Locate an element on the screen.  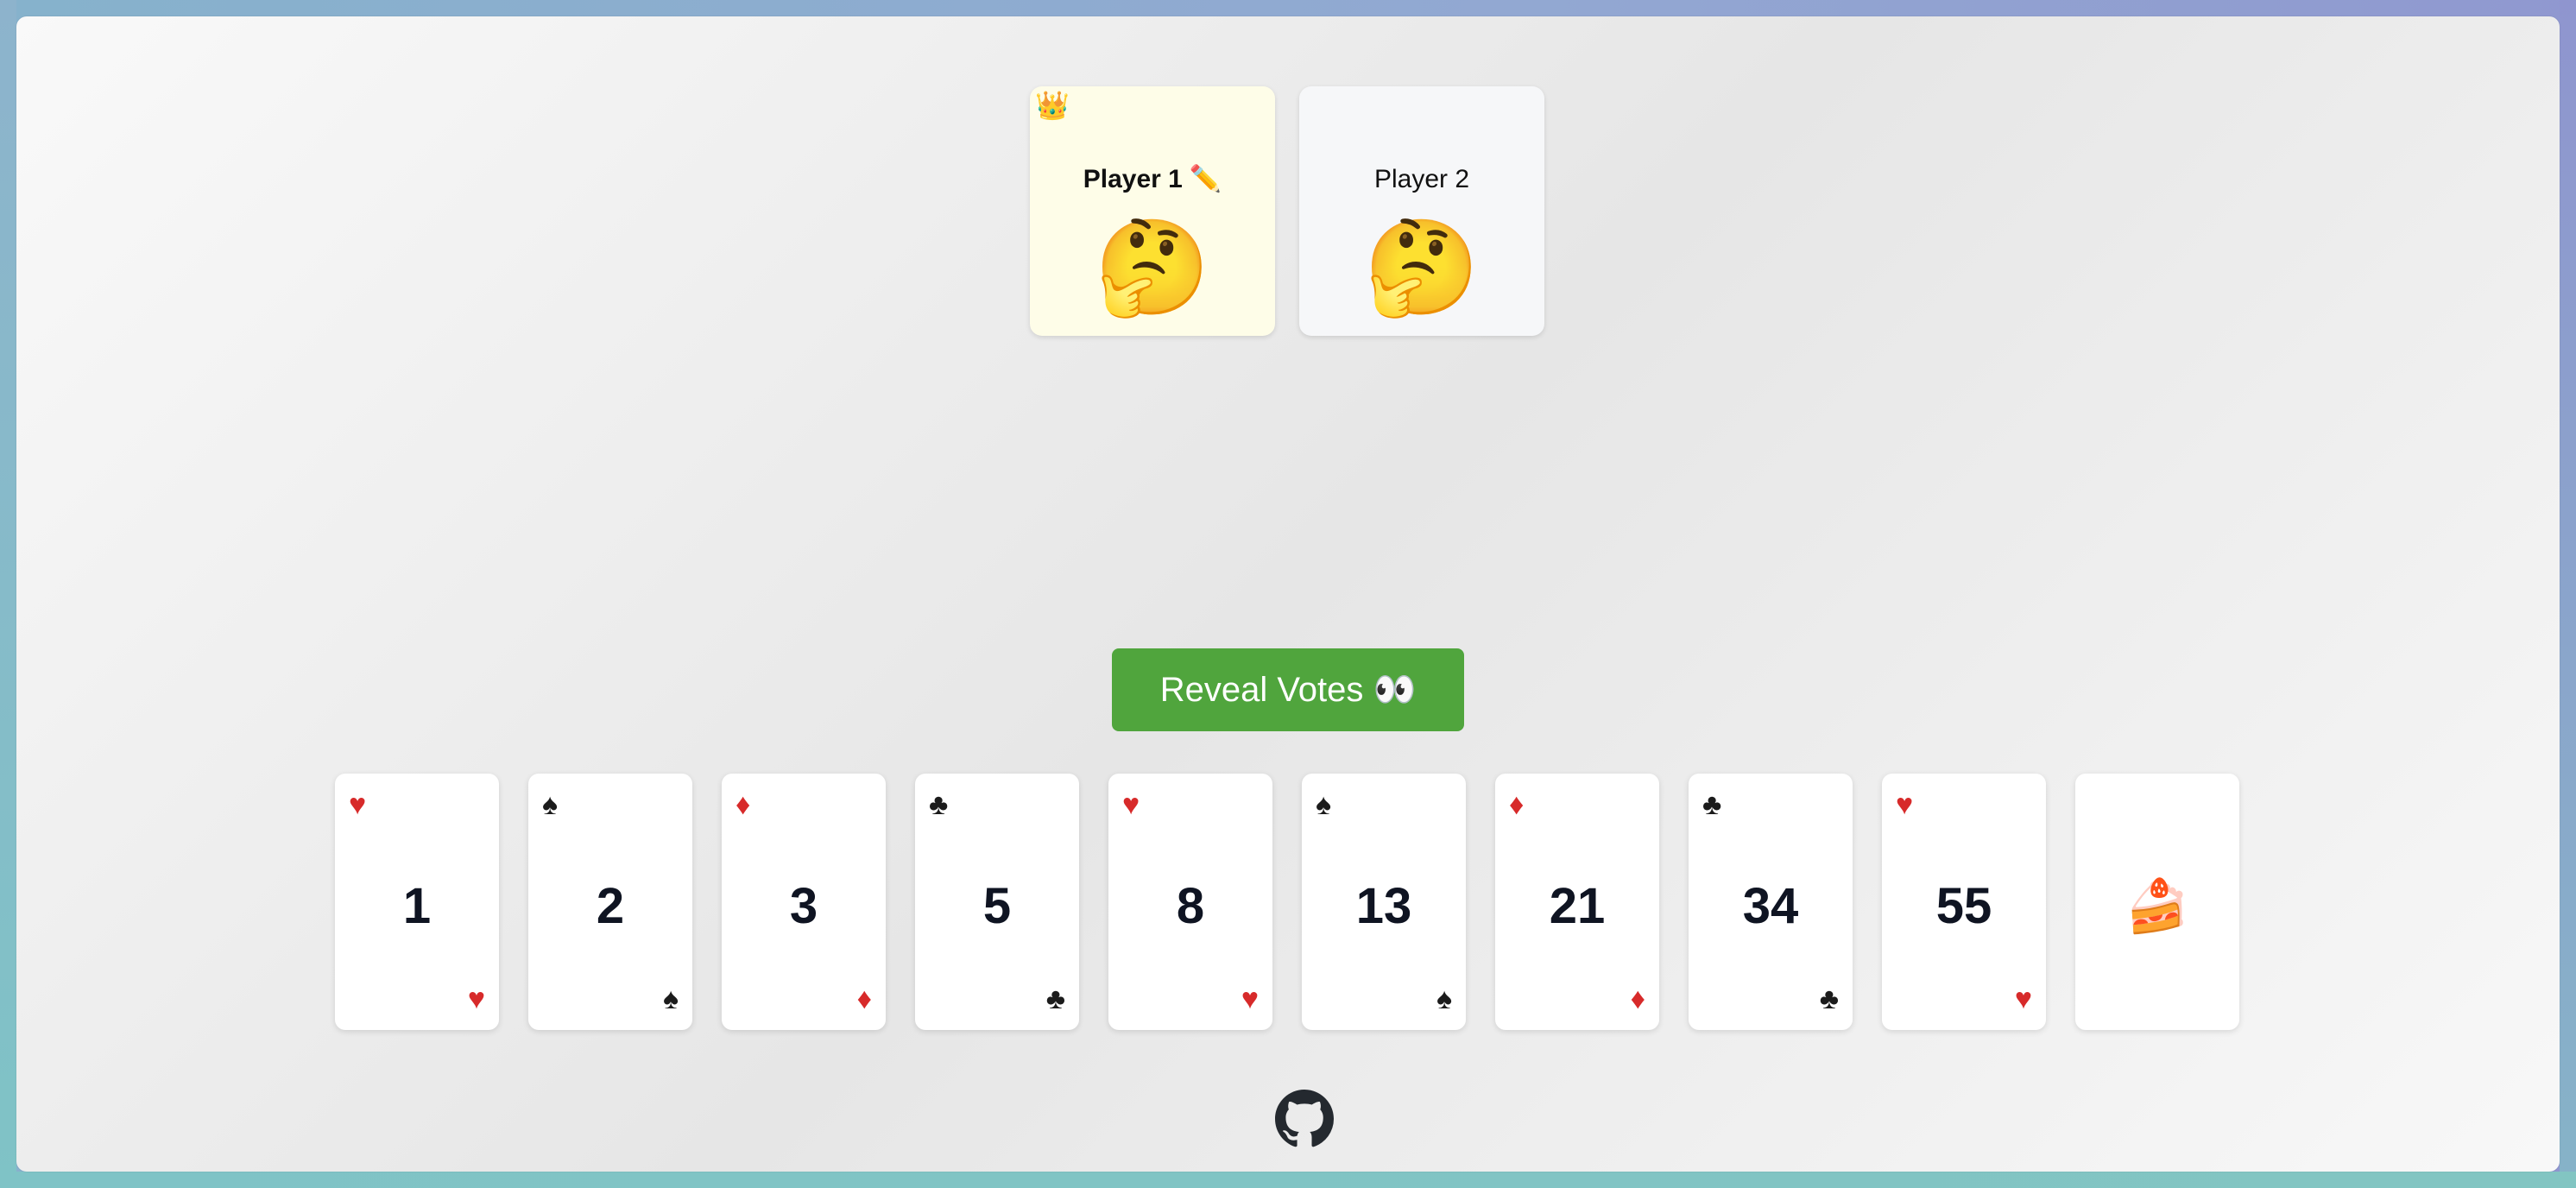
vote-card: ♦ 3 ♦ is located at coordinates (804, 902).